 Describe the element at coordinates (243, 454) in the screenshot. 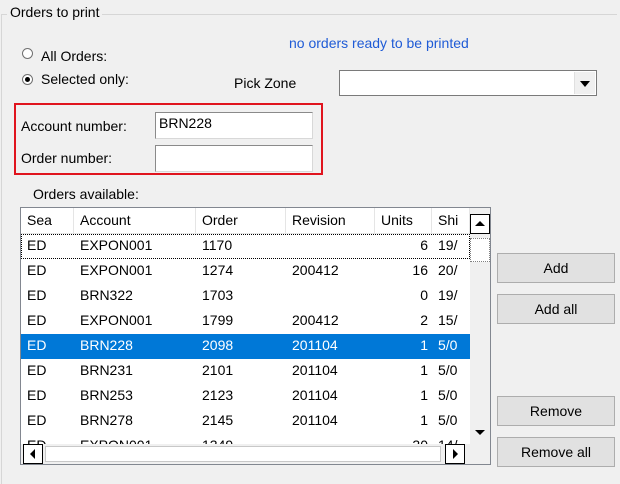

I see `horizontal-scroll-thumb` at that location.